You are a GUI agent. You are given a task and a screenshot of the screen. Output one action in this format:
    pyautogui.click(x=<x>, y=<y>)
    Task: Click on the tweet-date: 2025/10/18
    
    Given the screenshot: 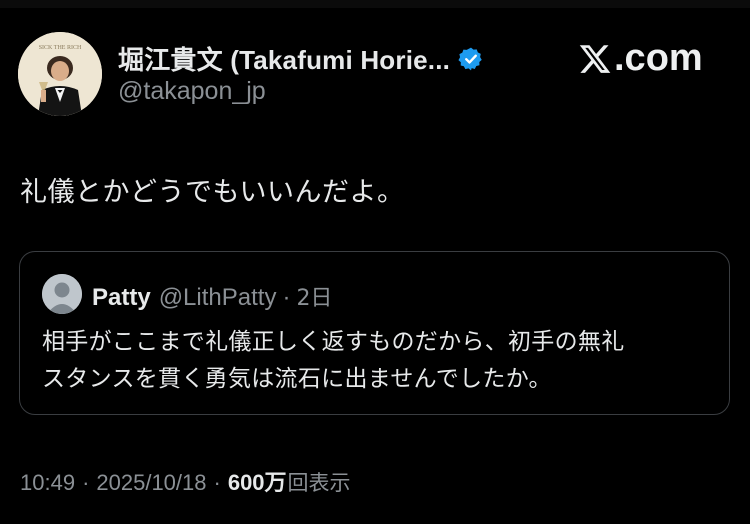 What is the action you would take?
    pyautogui.click(x=151, y=483)
    